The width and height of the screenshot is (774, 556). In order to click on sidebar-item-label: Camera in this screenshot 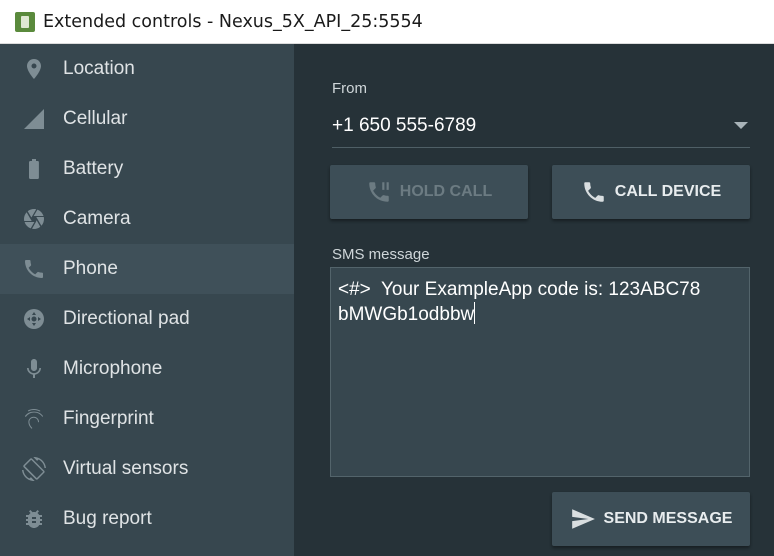, I will do `click(97, 218)`.